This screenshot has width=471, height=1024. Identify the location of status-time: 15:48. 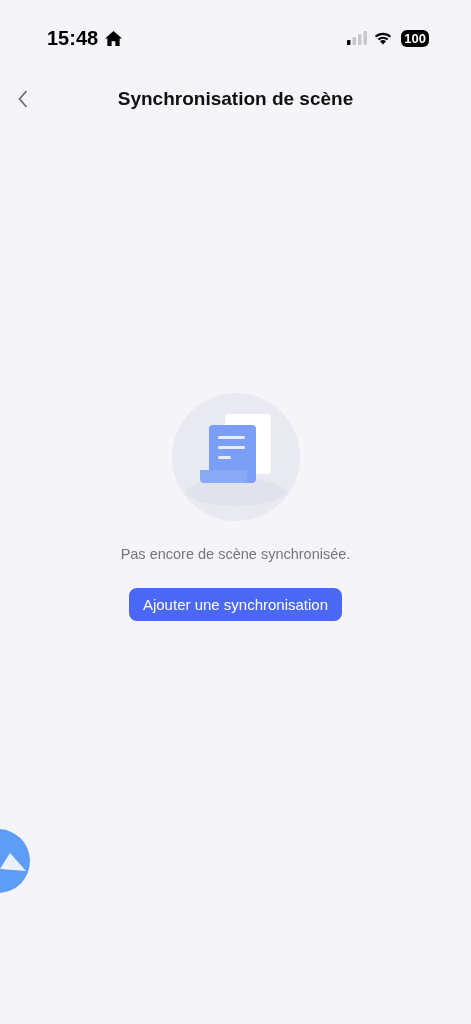
(73, 38).